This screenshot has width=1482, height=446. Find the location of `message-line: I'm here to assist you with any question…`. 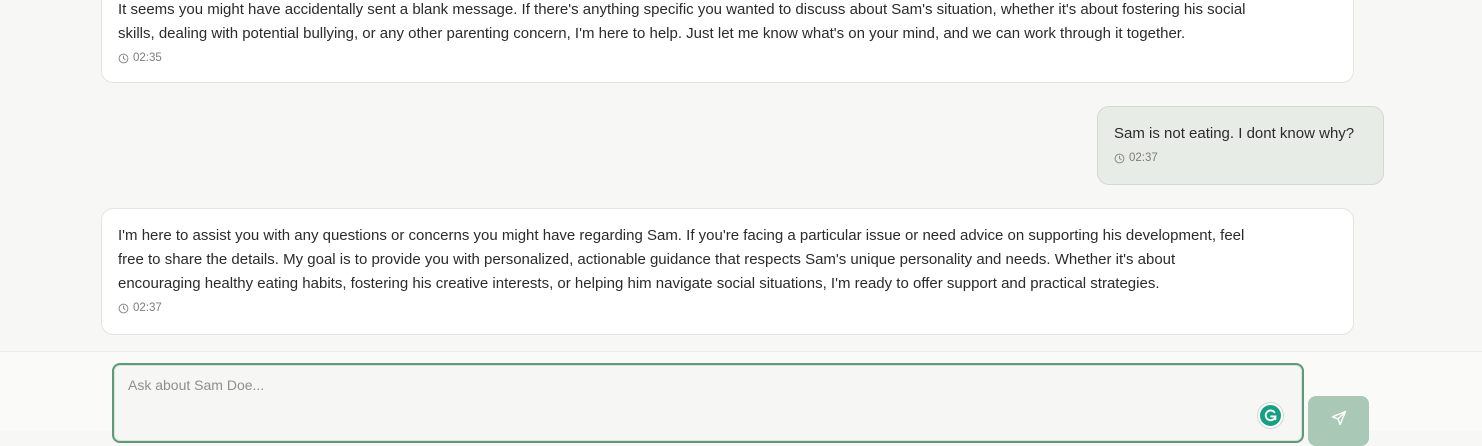

message-line: I'm here to assist you with any question… is located at coordinates (681, 235).